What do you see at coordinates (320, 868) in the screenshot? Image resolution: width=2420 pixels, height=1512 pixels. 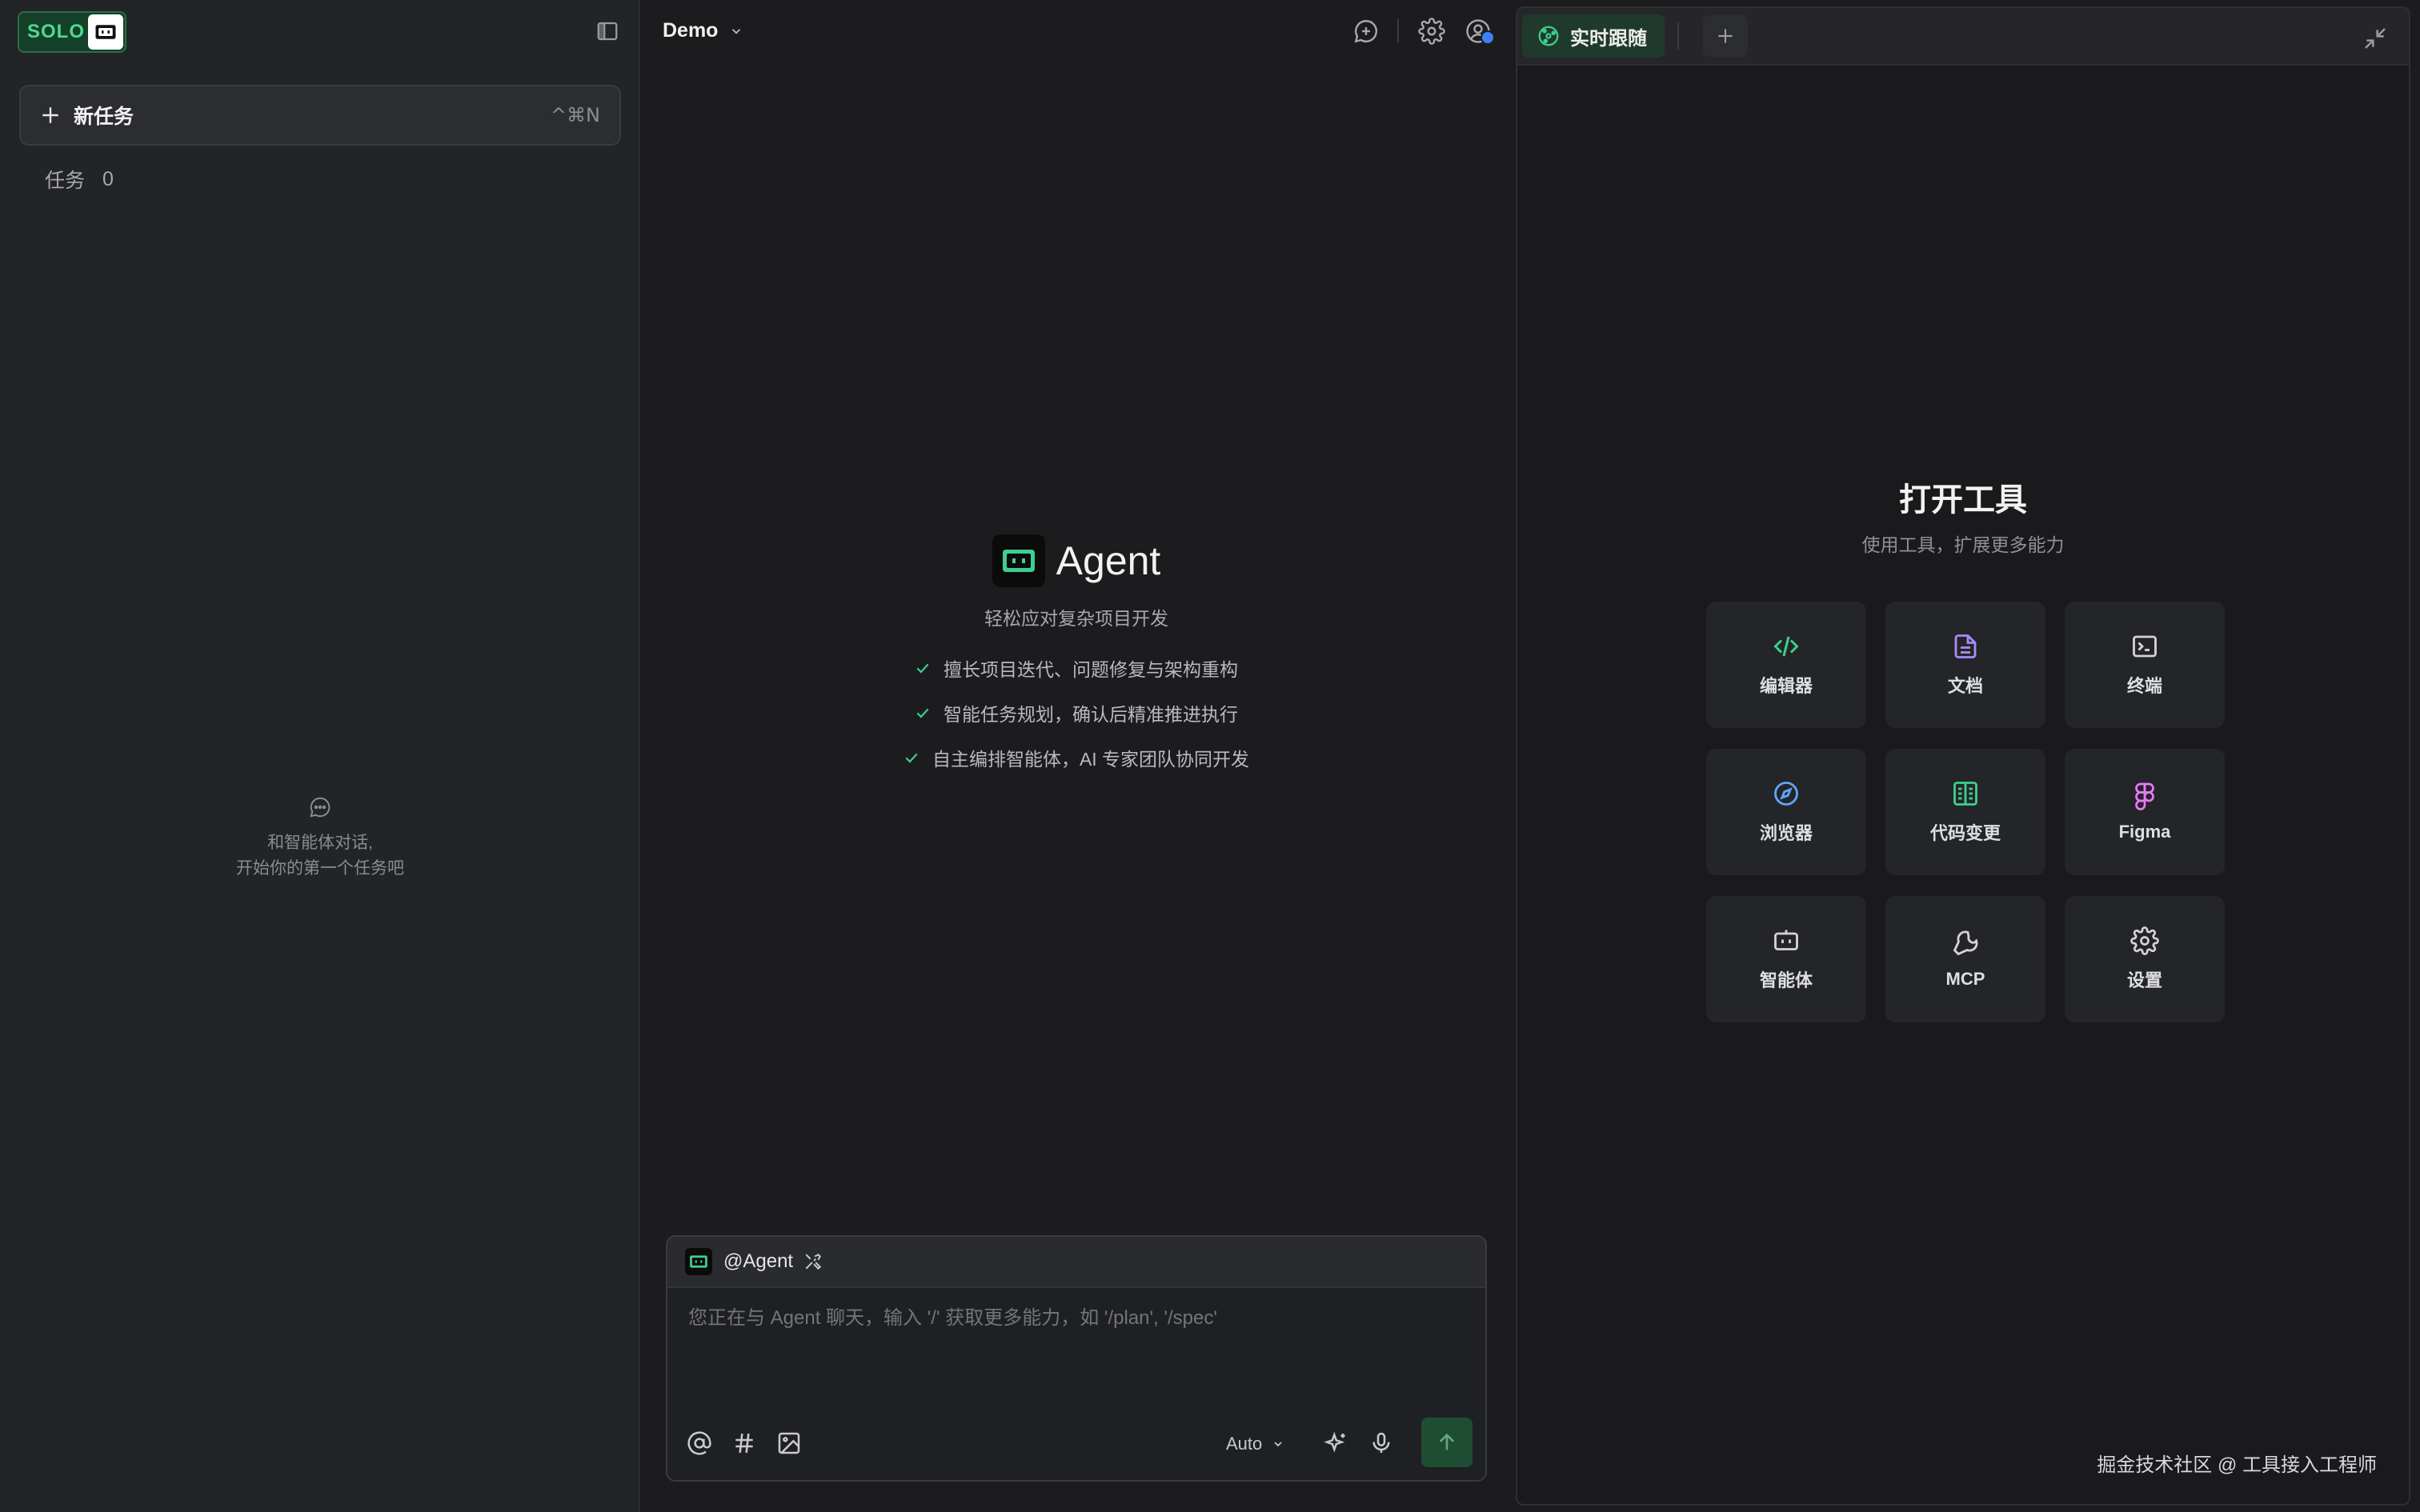 I see `empty-state-line2: 开始你的第一个任务吧` at bounding box center [320, 868].